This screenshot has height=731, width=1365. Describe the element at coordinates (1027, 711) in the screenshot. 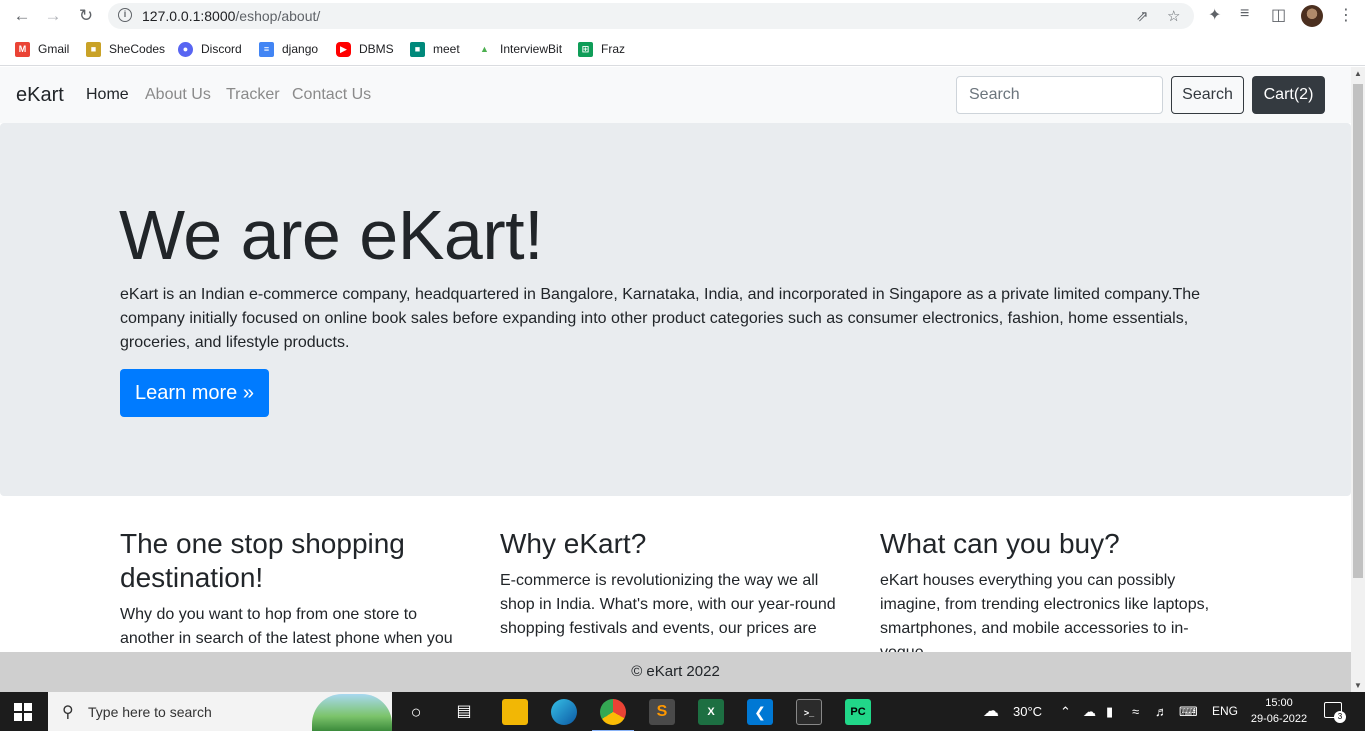

I see `weather-temperature: 30°C` at that location.